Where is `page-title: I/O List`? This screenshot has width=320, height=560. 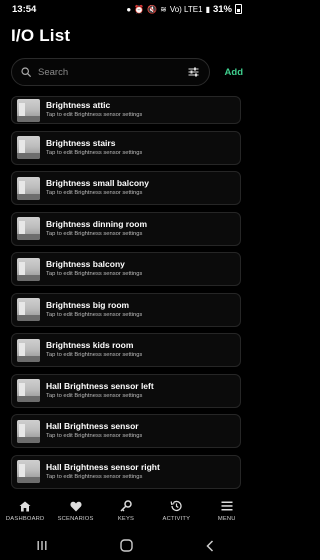 page-title: I/O List is located at coordinates (41, 35).